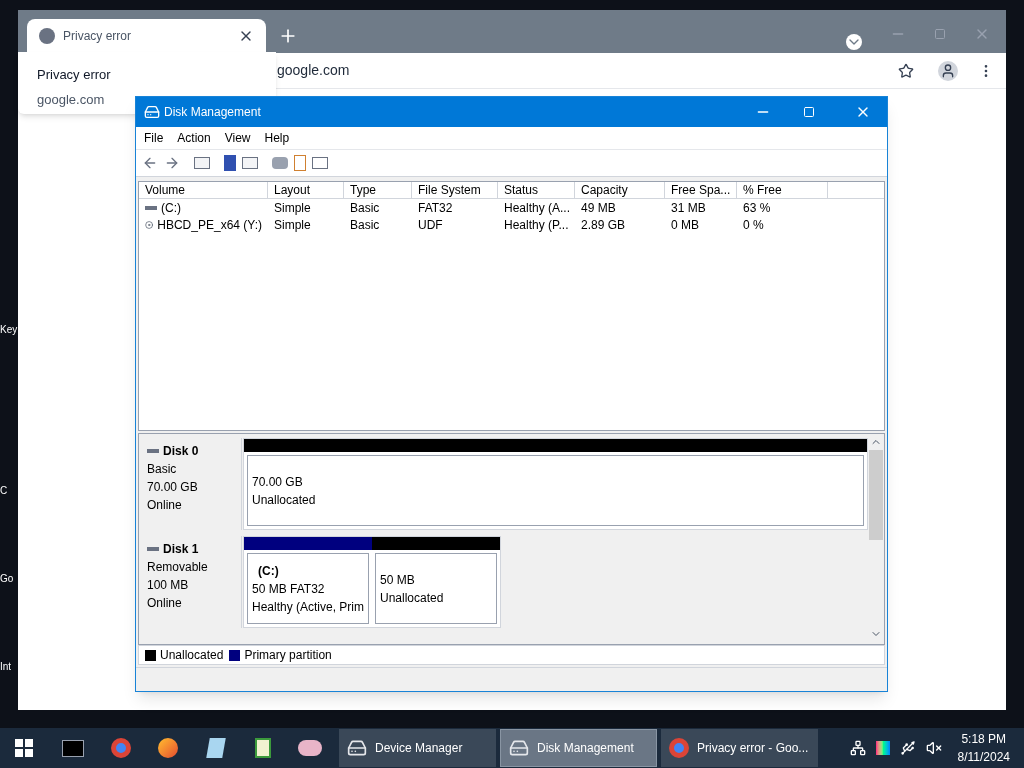 Image resolution: width=1024 pixels, height=768 pixels. Describe the element at coordinates (587, 70) in the screenshot. I see `address-field: google.com` at that location.